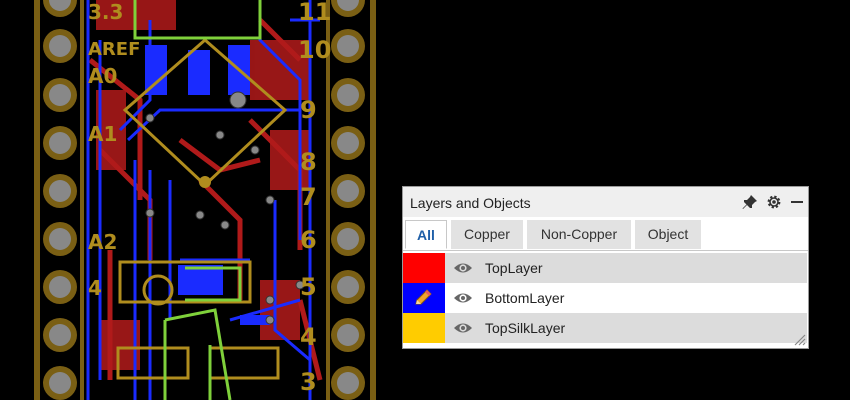 The width and height of the screenshot is (850, 400). Describe the element at coordinates (308, 287) in the screenshot. I see `silk-label-right-6: 5` at that location.